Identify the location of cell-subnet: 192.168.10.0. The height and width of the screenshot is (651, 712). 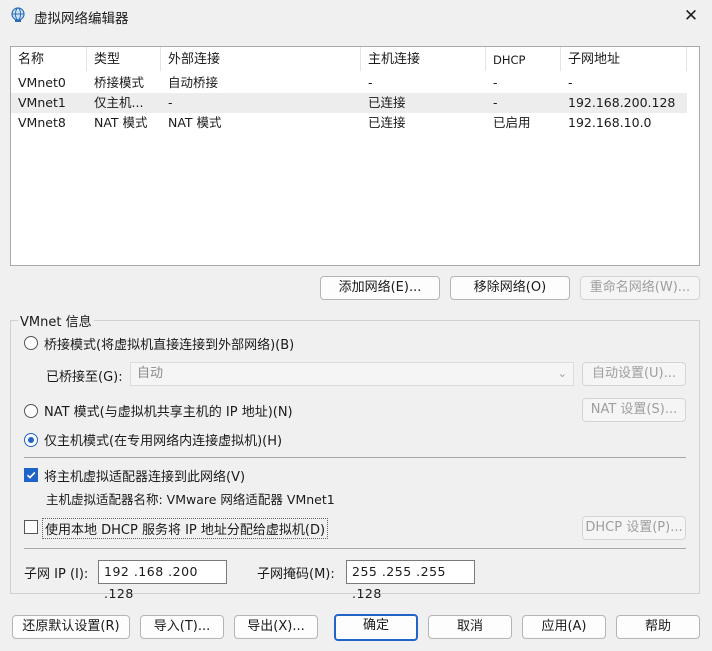
(610, 122).